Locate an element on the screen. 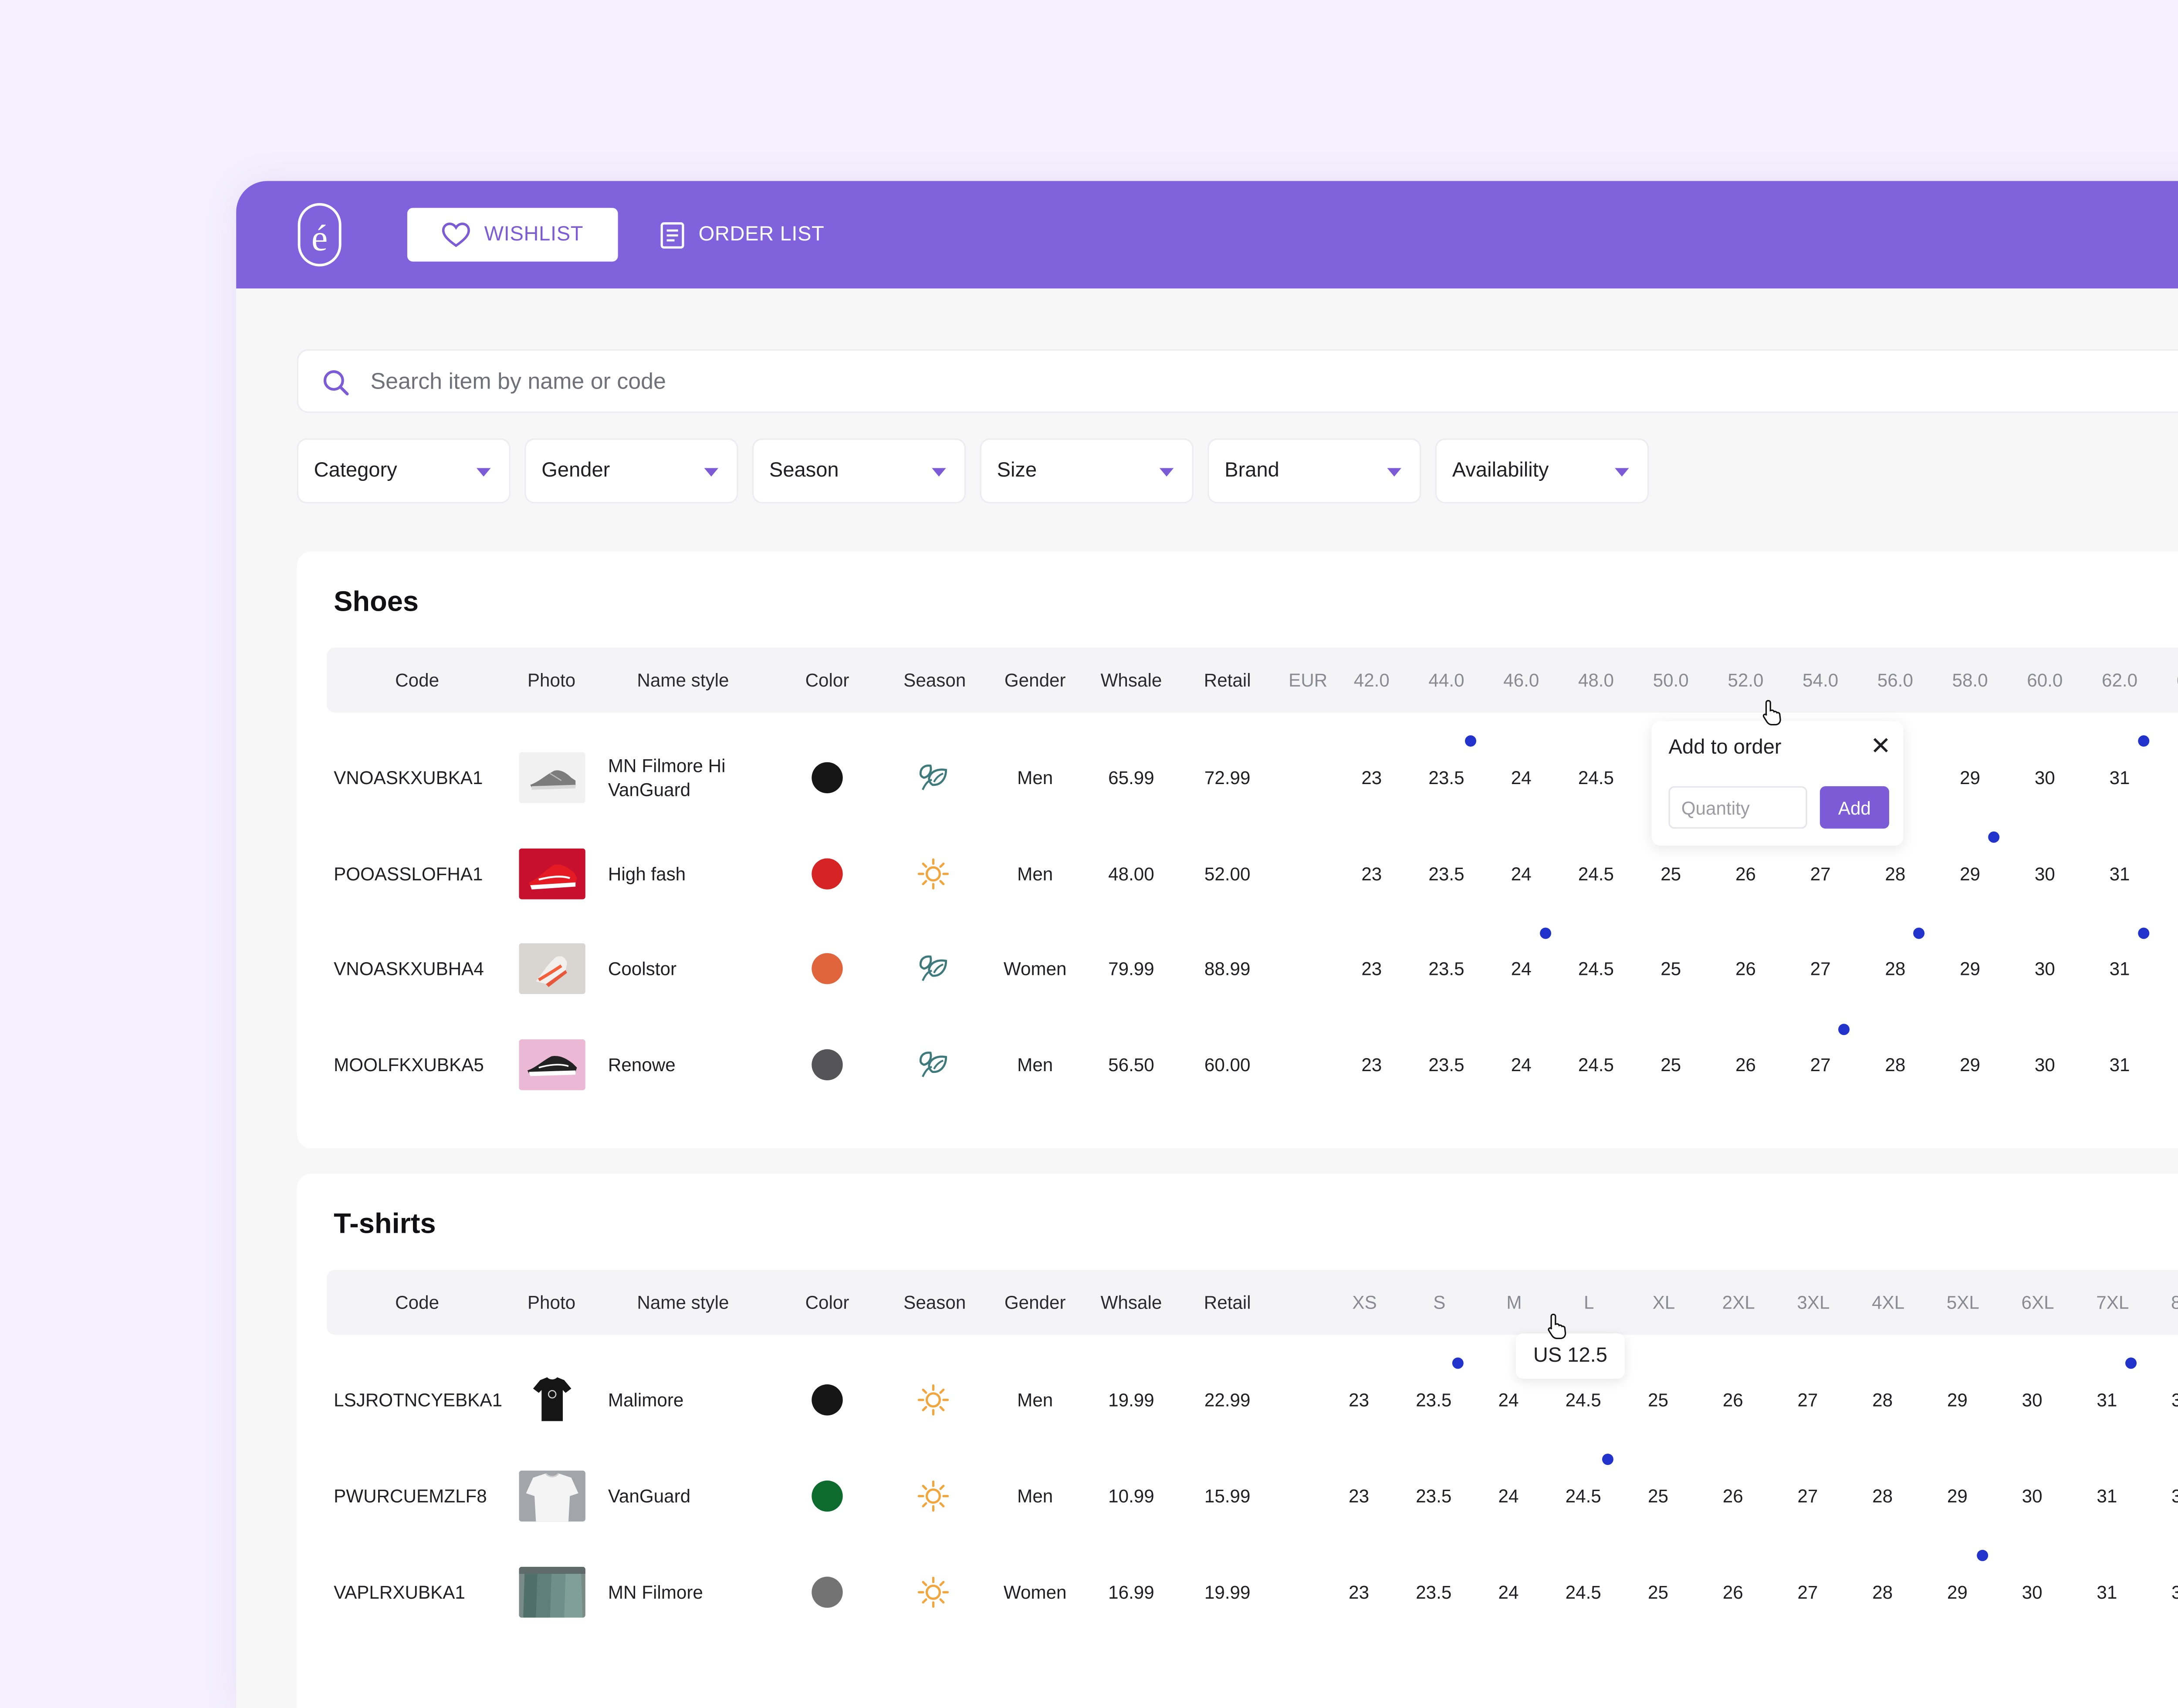 This screenshot has height=1708, width=2178. filter-category-dropdown: Category is located at coordinates (404, 471).